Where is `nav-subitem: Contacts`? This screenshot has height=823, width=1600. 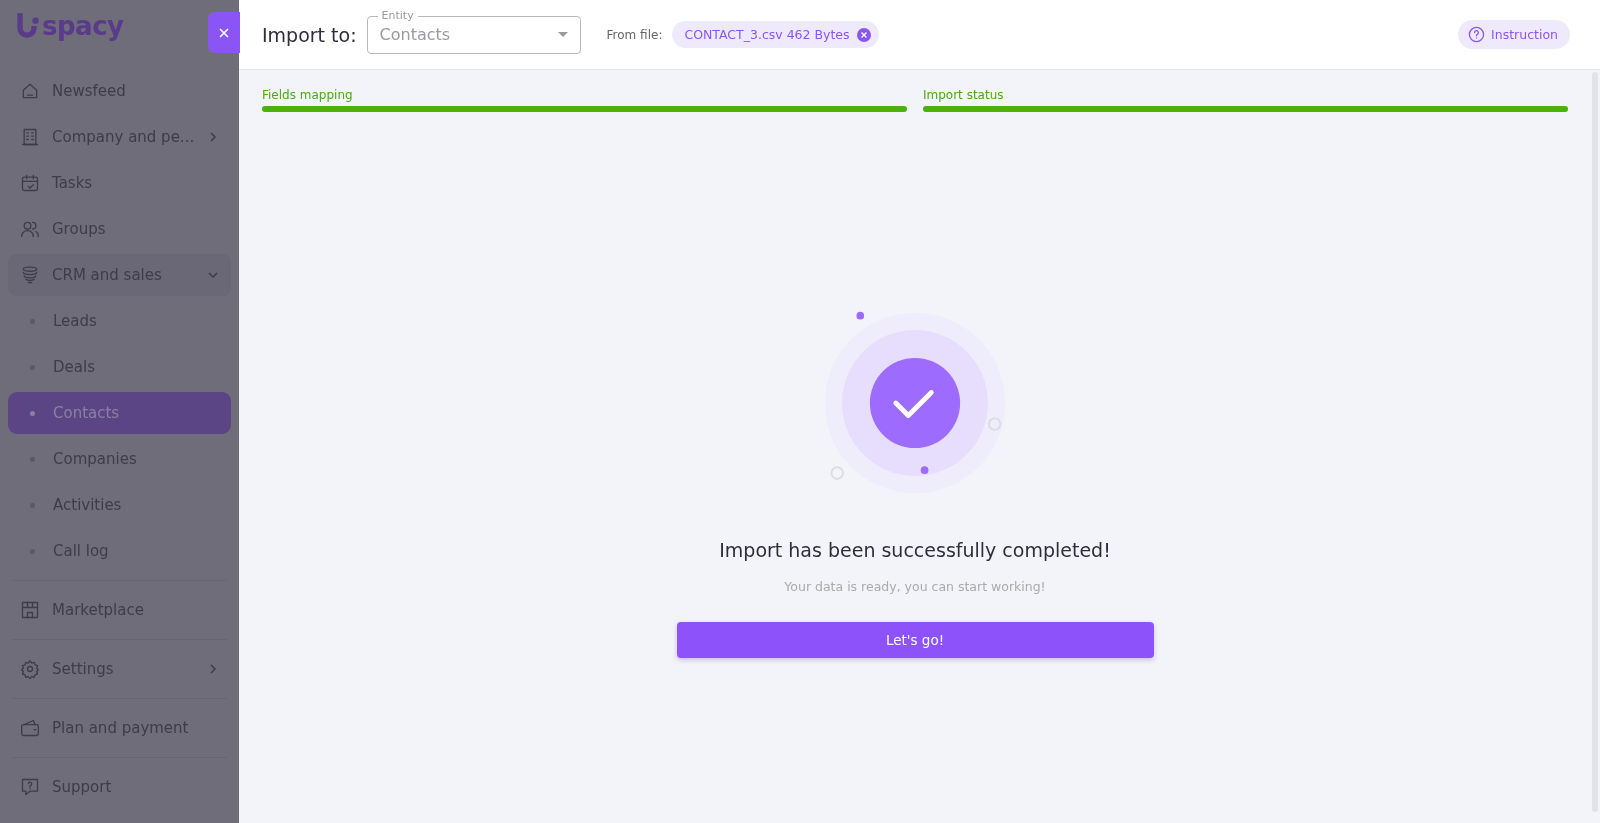 nav-subitem: Contacts is located at coordinates (119, 413).